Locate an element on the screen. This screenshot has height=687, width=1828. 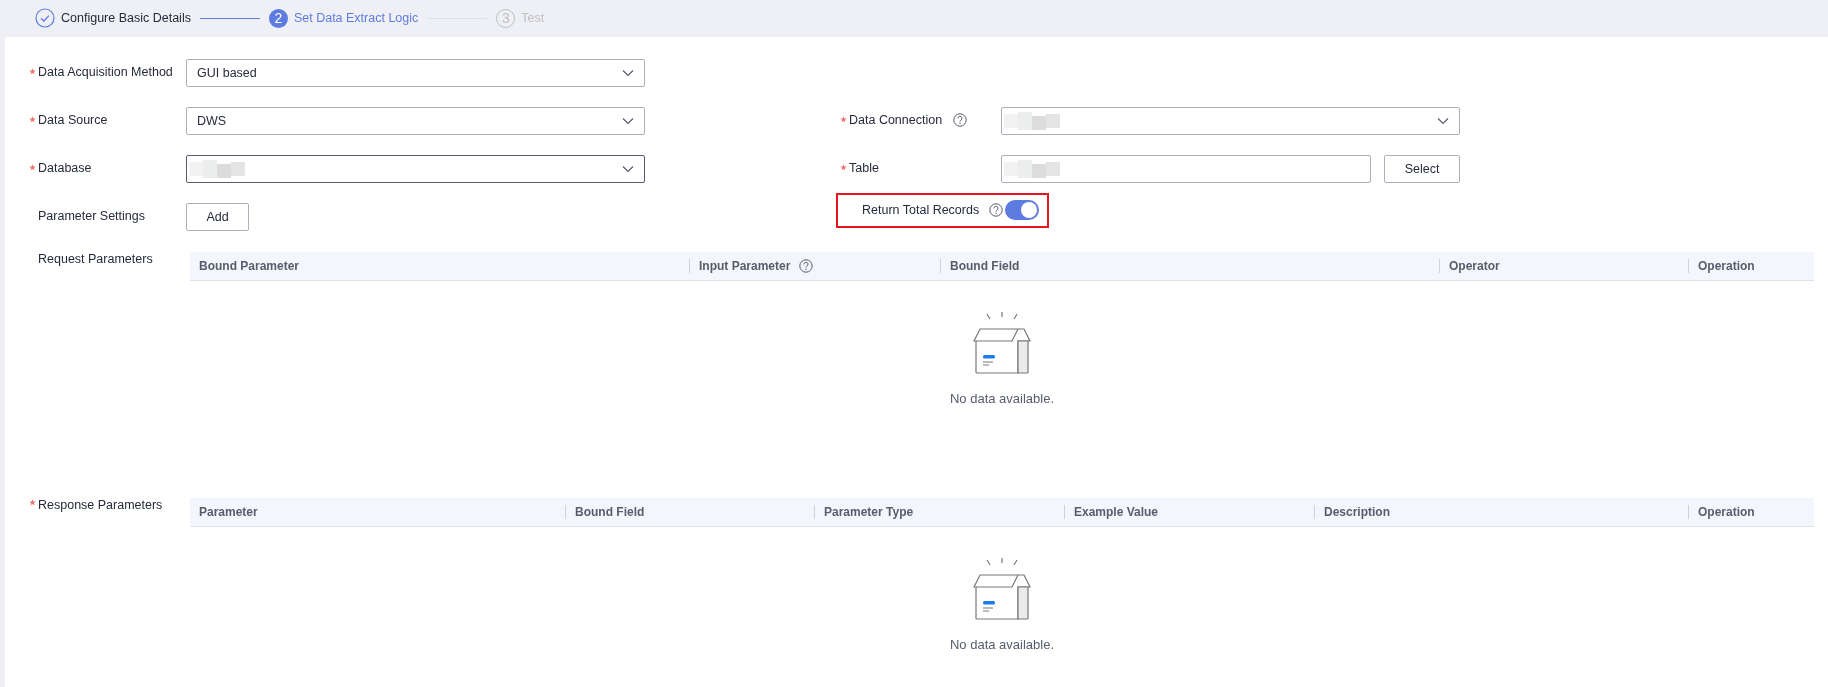
column-header: Operator is located at coordinates (1474, 266).